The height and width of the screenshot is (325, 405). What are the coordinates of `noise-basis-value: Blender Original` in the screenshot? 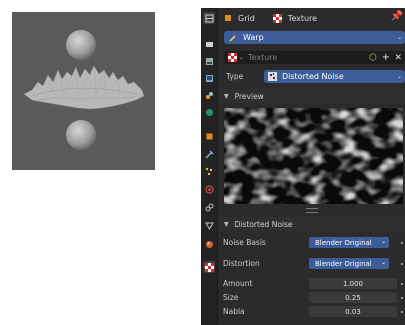 It's located at (343, 242).